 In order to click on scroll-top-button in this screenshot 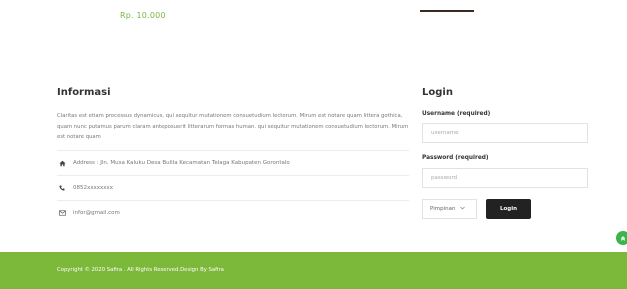, I will do `click(621, 238)`.